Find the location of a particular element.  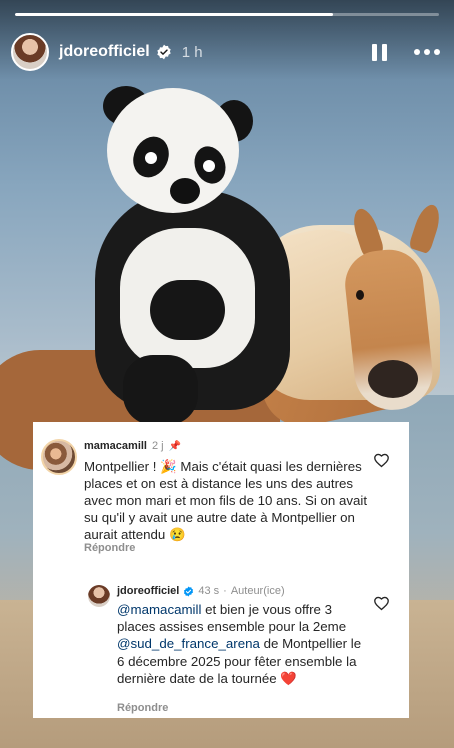

commenter-username: mamacamill is located at coordinates (115, 446).